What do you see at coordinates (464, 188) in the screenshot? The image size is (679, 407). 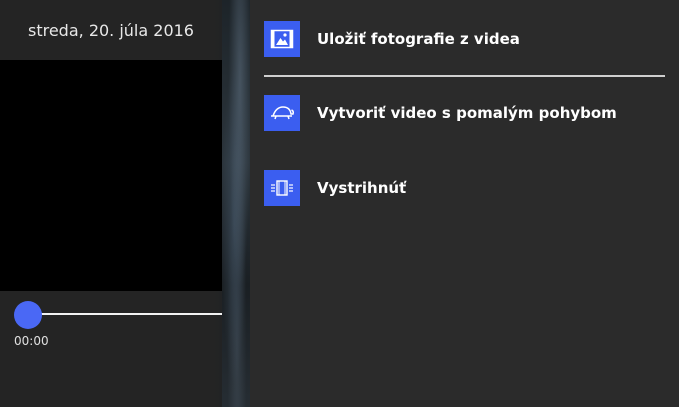 I see `menu-item-trim: Vystrihnúť` at bounding box center [464, 188].